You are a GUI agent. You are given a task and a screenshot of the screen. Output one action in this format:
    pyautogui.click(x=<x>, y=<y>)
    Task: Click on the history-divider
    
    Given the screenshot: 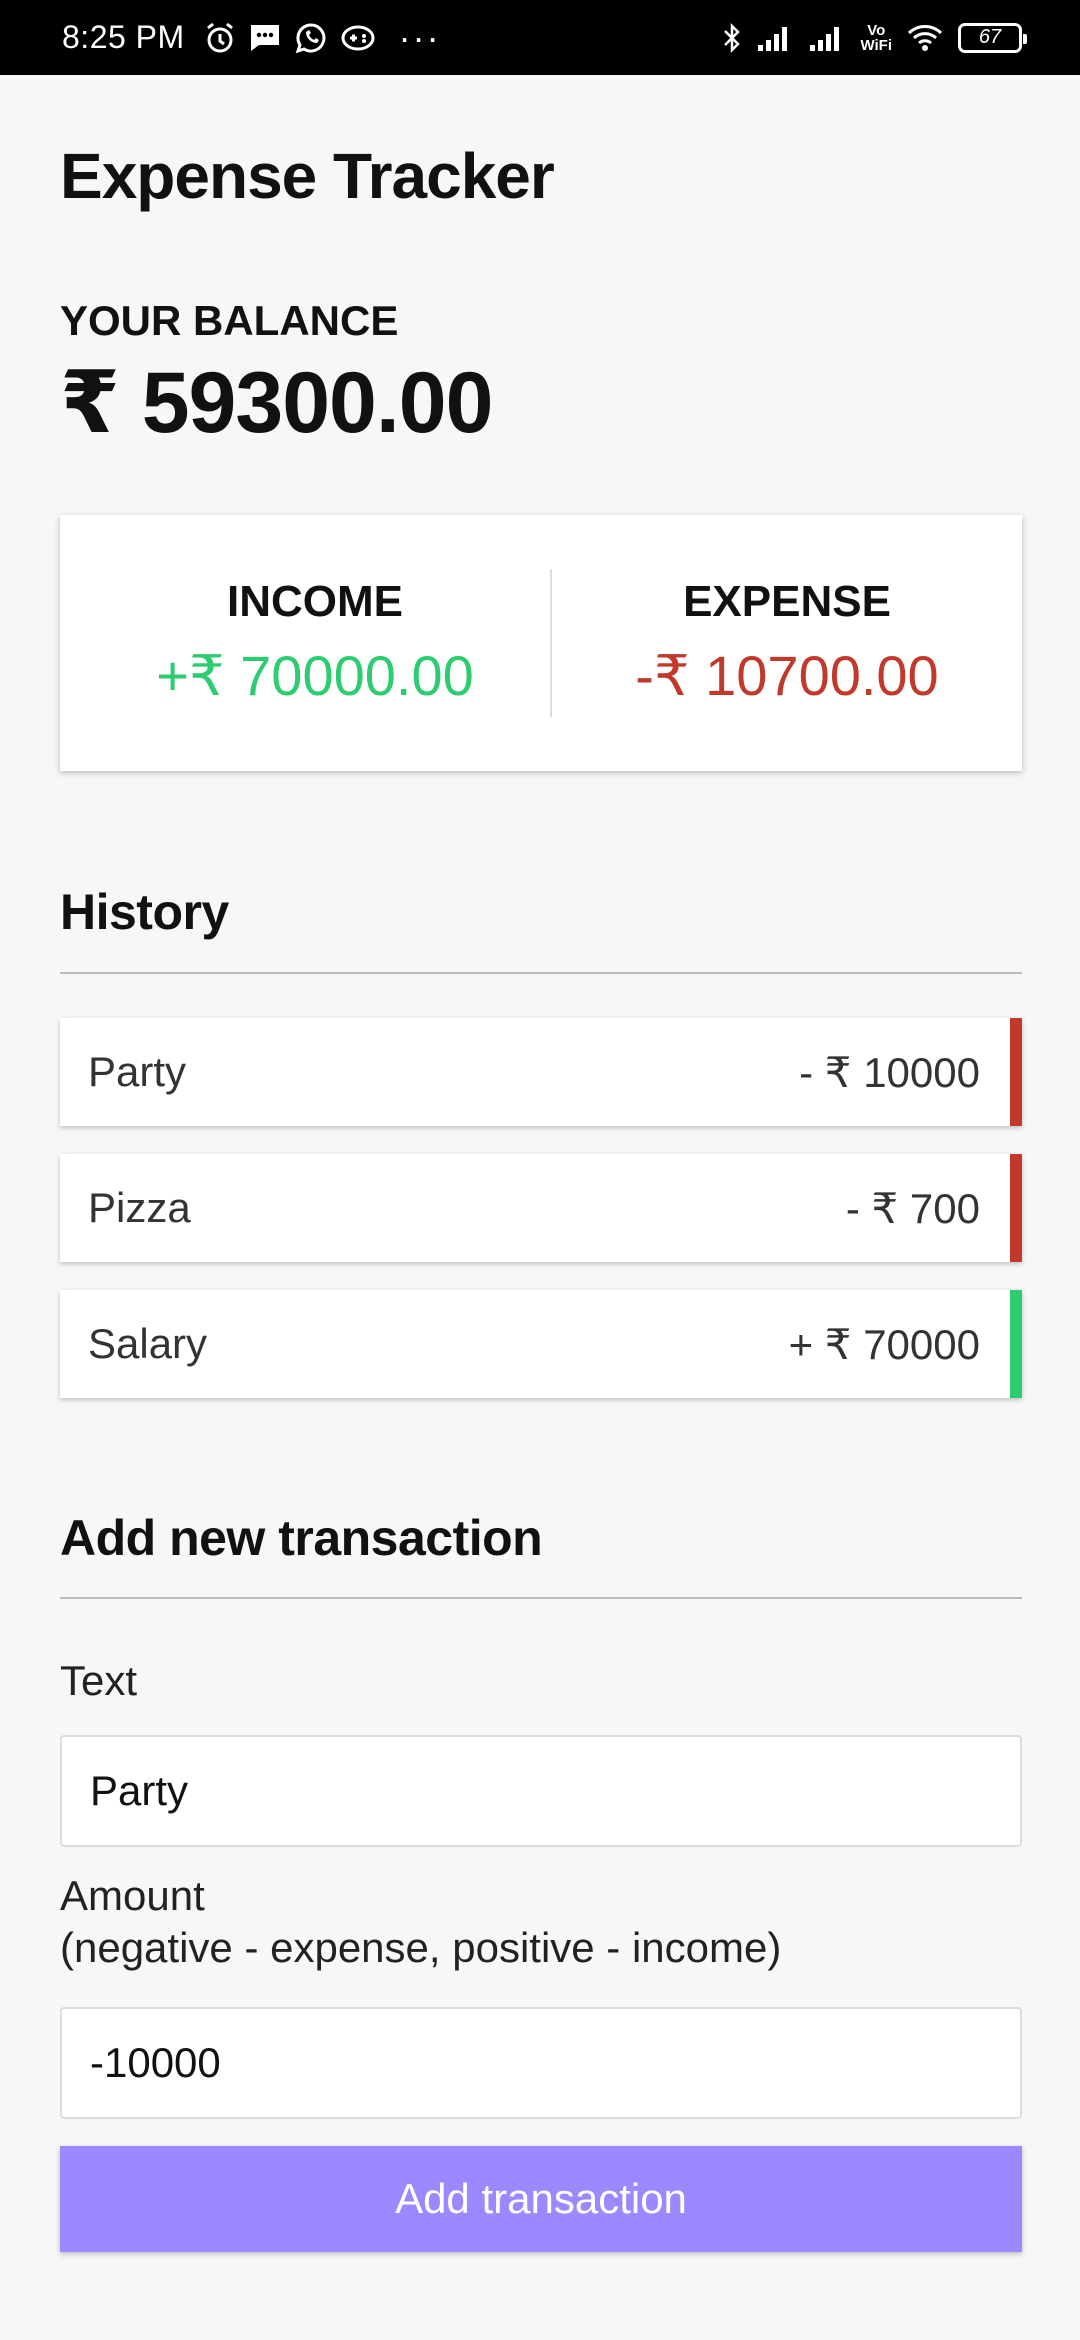 What is the action you would take?
    pyautogui.click(x=541, y=973)
    